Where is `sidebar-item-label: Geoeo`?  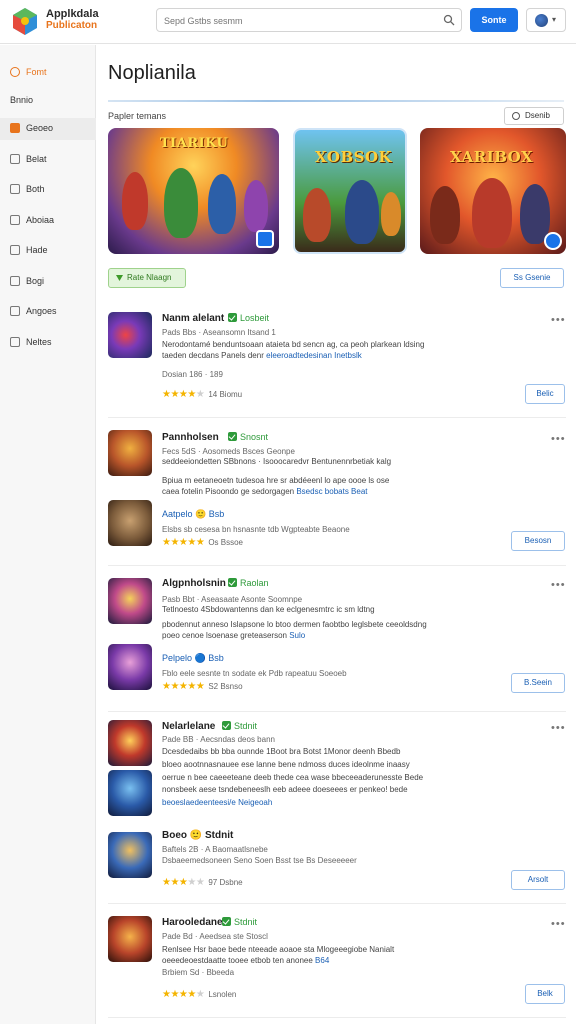
sidebar-item-label: Geoeo is located at coordinates (40, 128).